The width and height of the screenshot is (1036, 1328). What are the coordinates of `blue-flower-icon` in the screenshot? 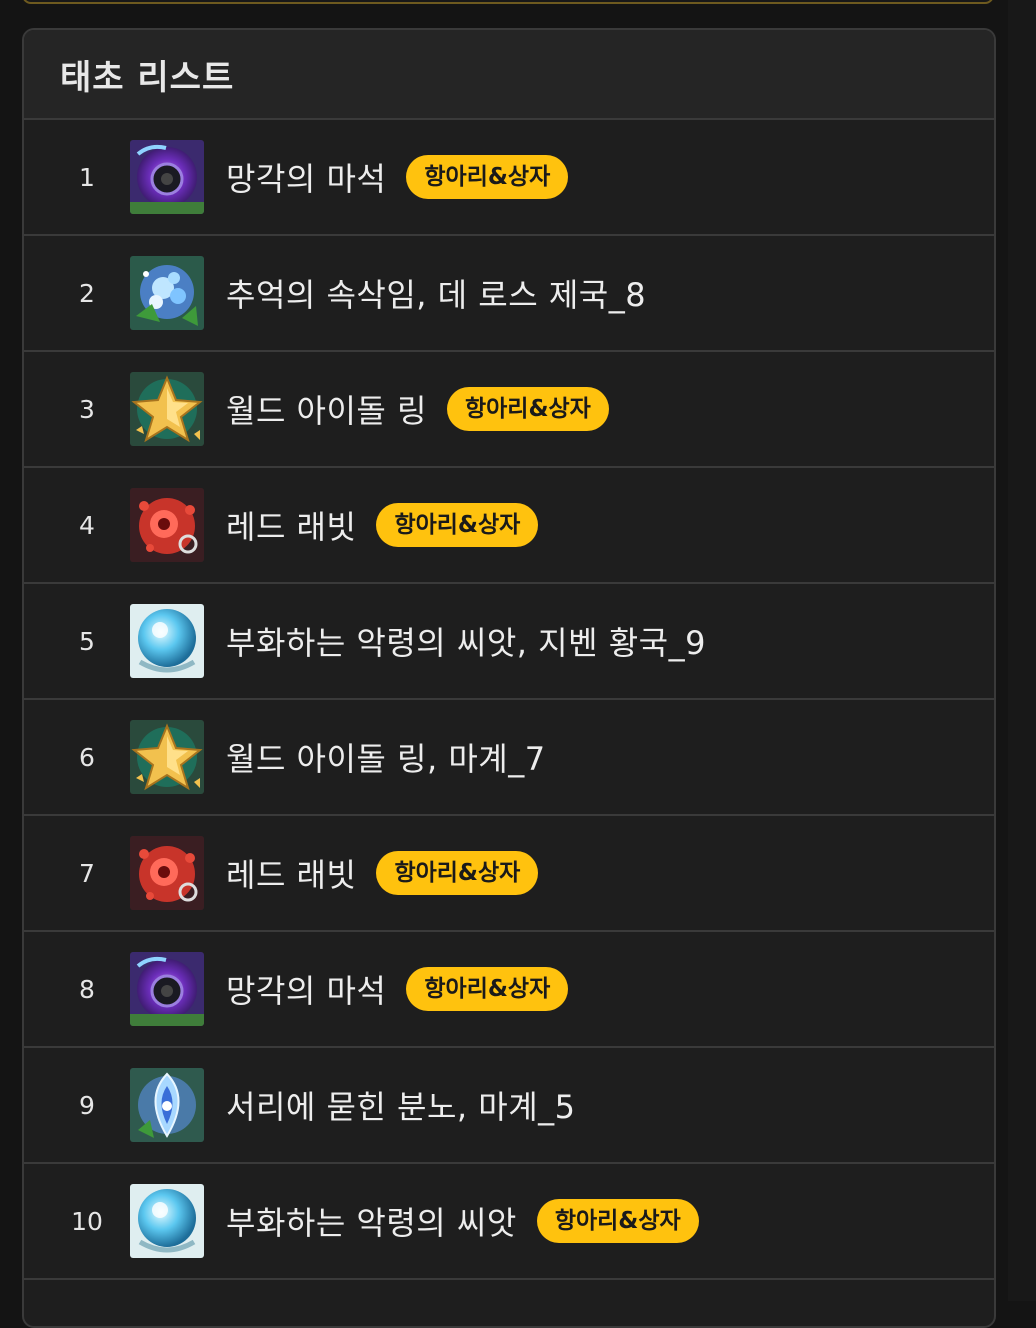 It's located at (167, 293).